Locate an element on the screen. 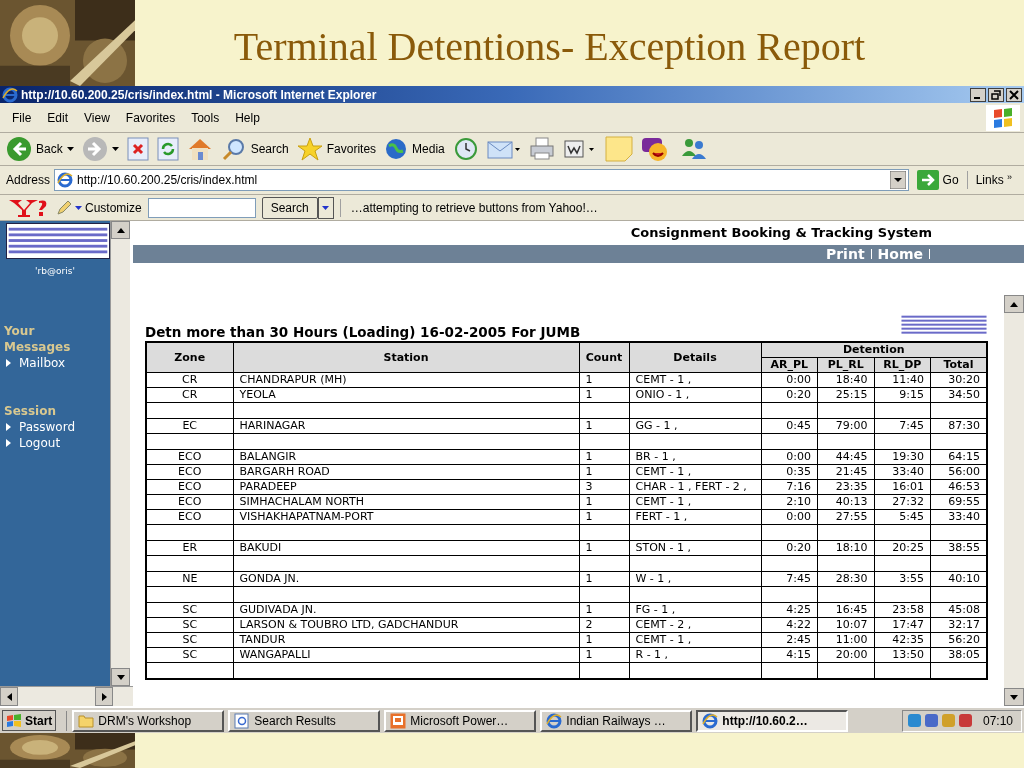 Image resolution: width=1024 pixels, height=768 pixels. table-cell: 19:30 is located at coordinates (902, 457).